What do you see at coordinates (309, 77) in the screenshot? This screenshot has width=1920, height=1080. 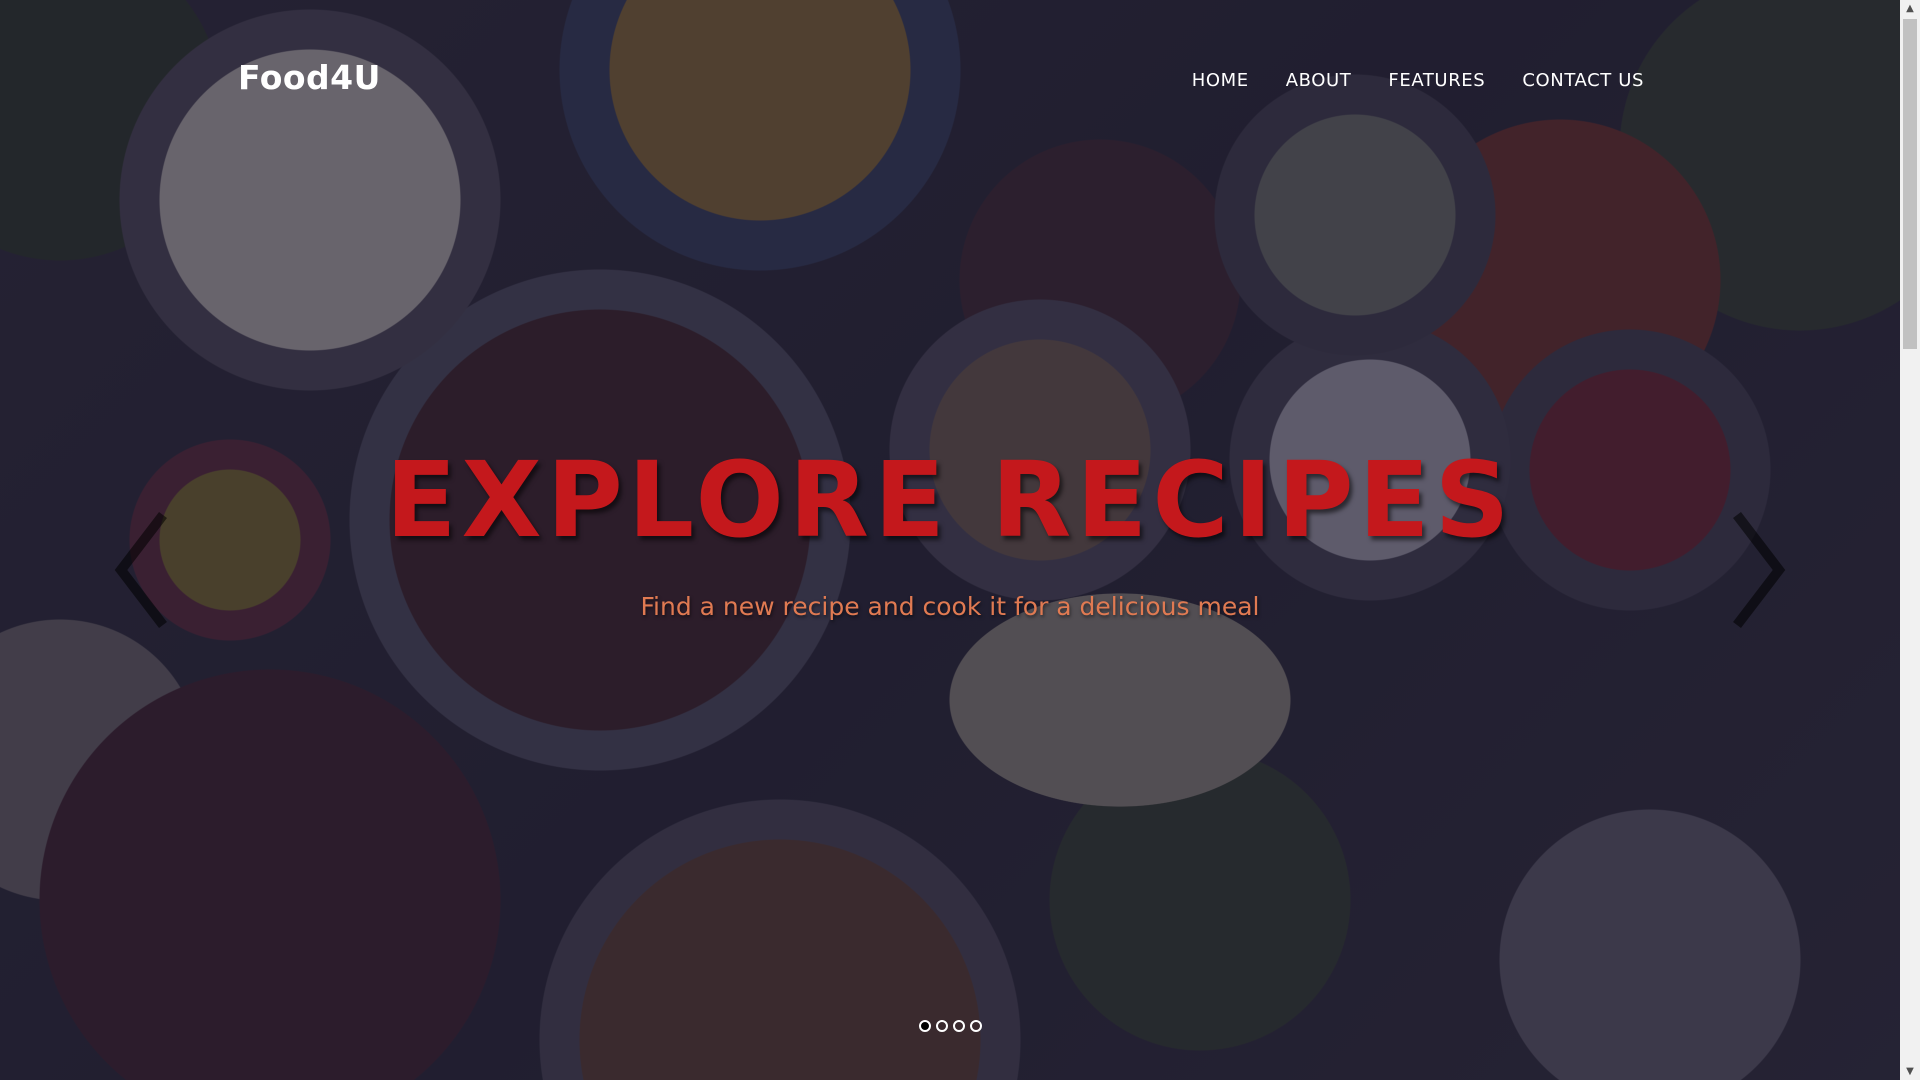 I see `brand-logo: Food4U` at bounding box center [309, 77].